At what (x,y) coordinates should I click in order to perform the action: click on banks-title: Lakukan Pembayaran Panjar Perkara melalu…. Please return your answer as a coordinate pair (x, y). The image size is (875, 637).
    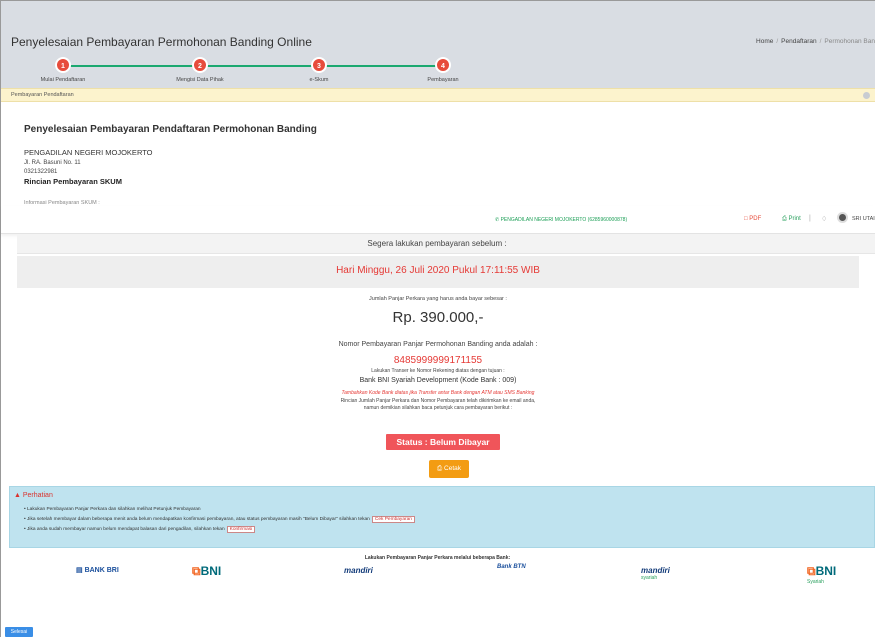
    Looking at the image, I should click on (437, 558).